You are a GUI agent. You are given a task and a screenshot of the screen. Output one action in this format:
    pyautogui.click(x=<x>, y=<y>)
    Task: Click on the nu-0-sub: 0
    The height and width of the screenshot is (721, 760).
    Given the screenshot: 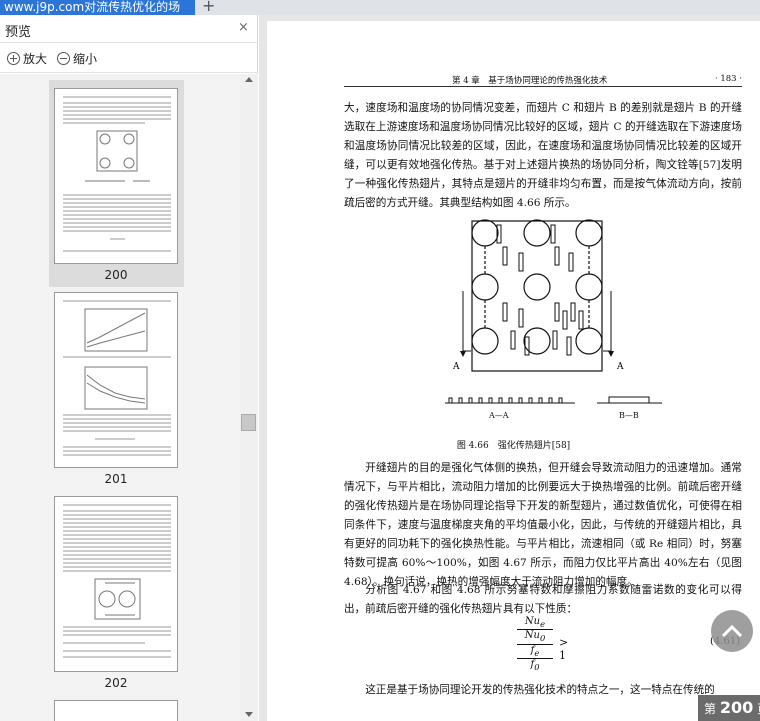 What is the action you would take?
    pyautogui.click(x=542, y=638)
    